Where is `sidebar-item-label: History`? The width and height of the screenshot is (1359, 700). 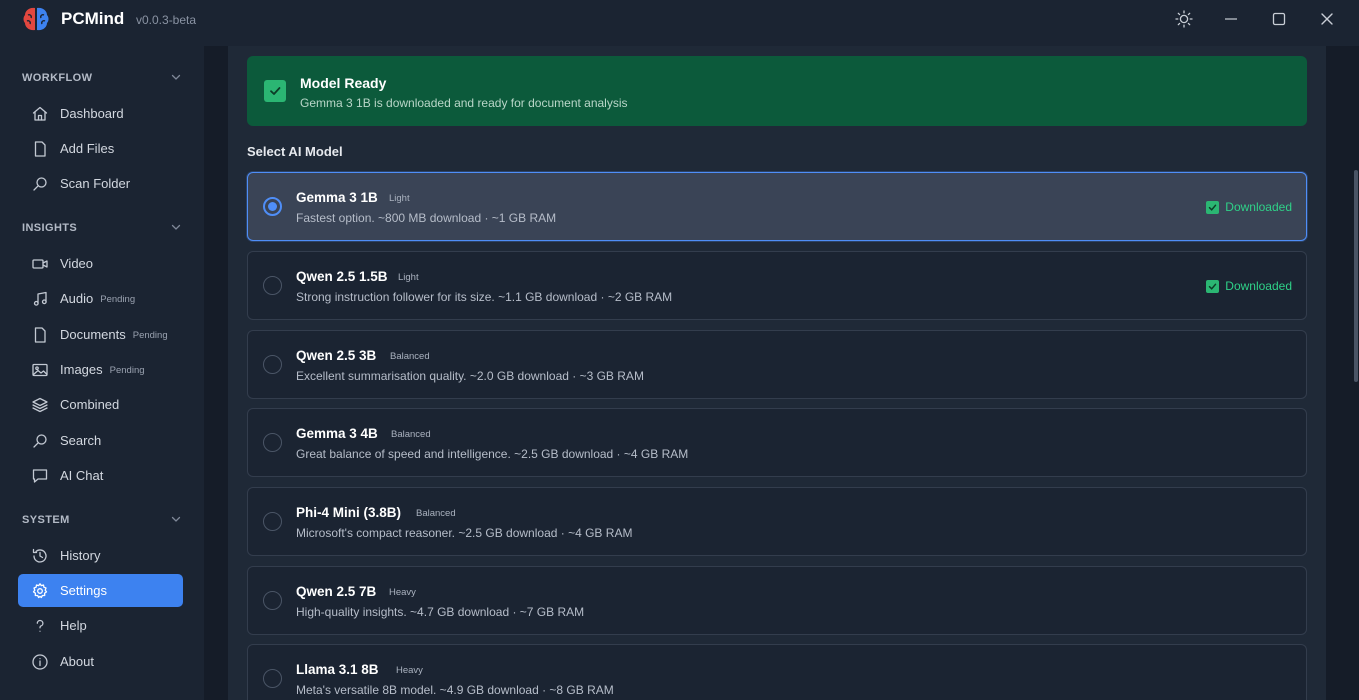 sidebar-item-label: History is located at coordinates (80, 555).